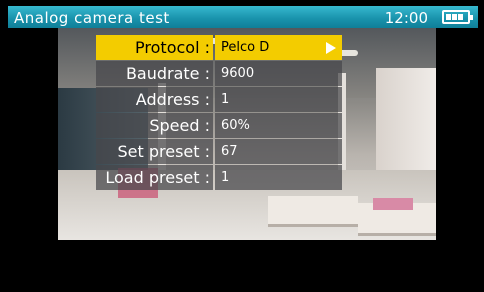 The width and height of the screenshot is (484, 292). I want to click on clock: 12:00, so click(406, 18).